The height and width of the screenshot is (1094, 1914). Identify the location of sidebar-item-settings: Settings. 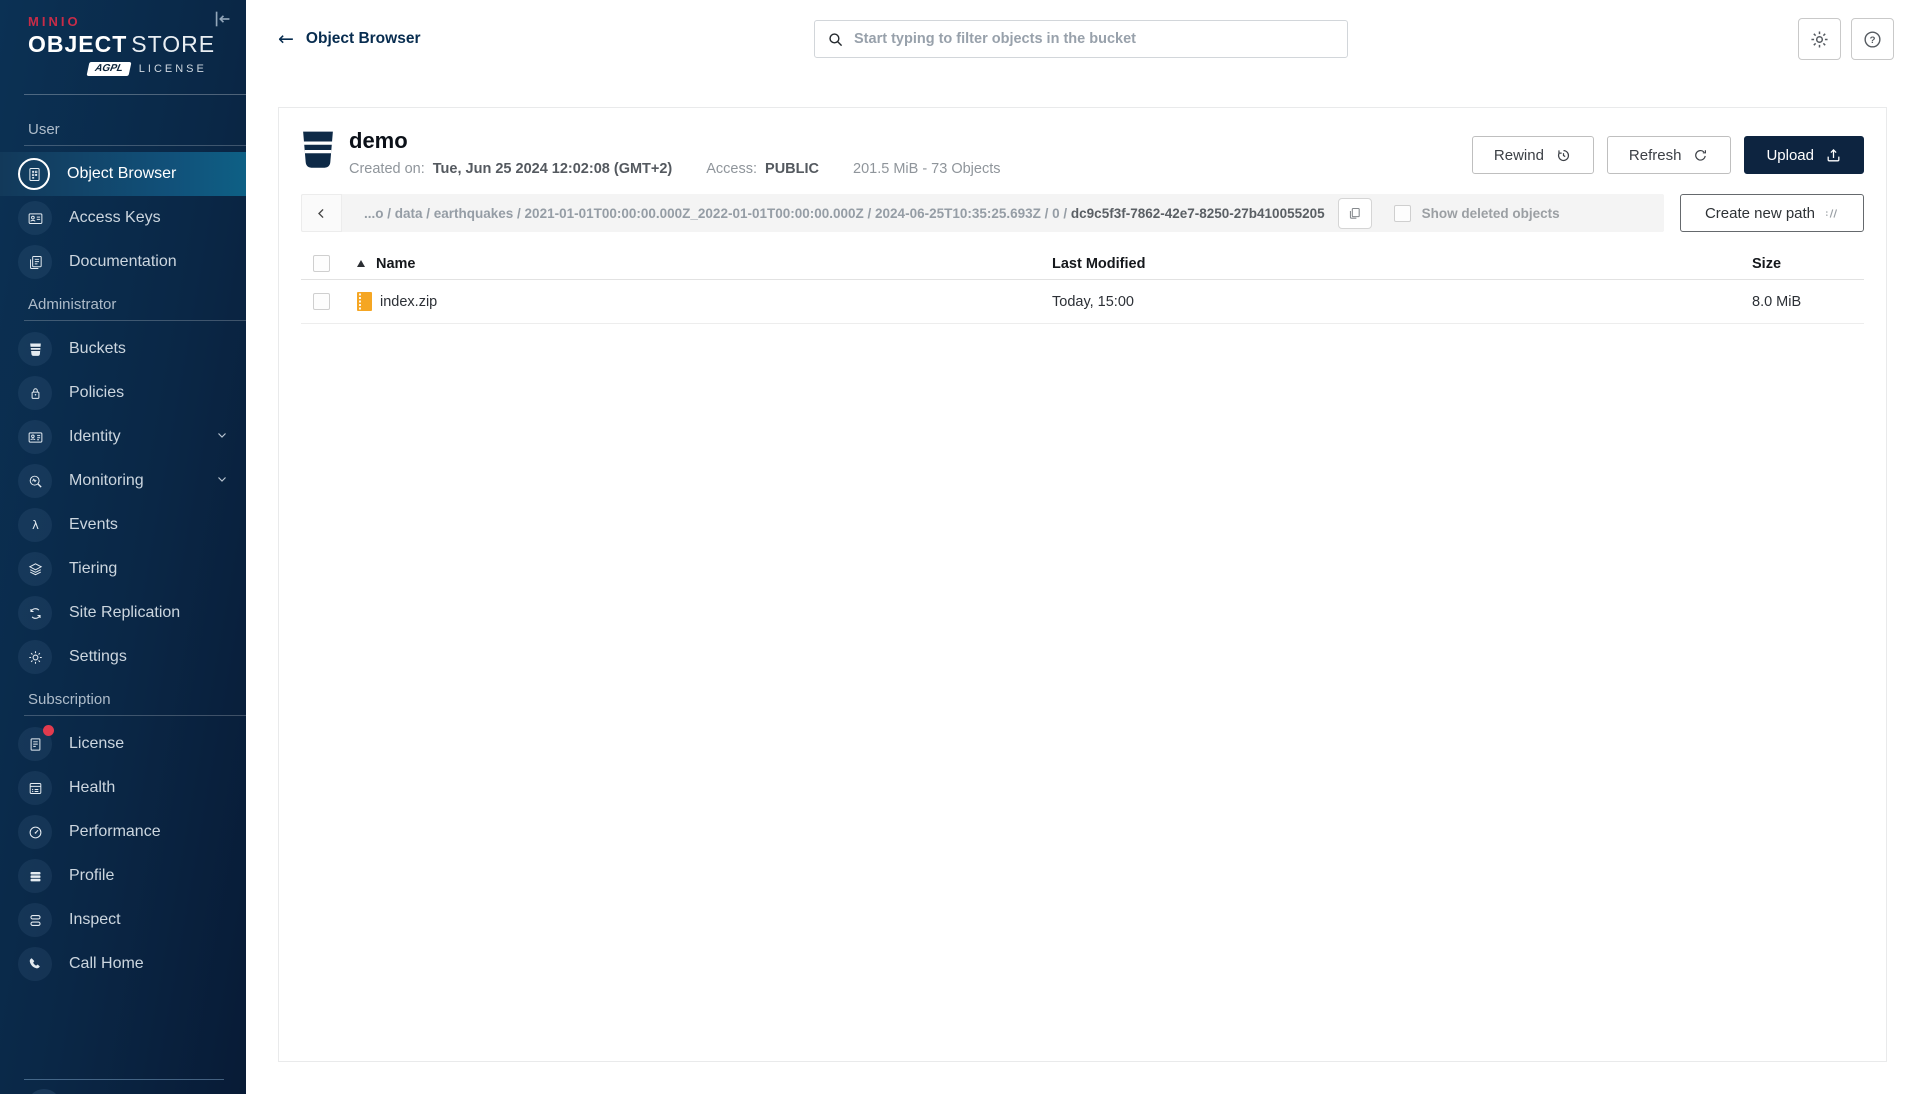
(123, 657).